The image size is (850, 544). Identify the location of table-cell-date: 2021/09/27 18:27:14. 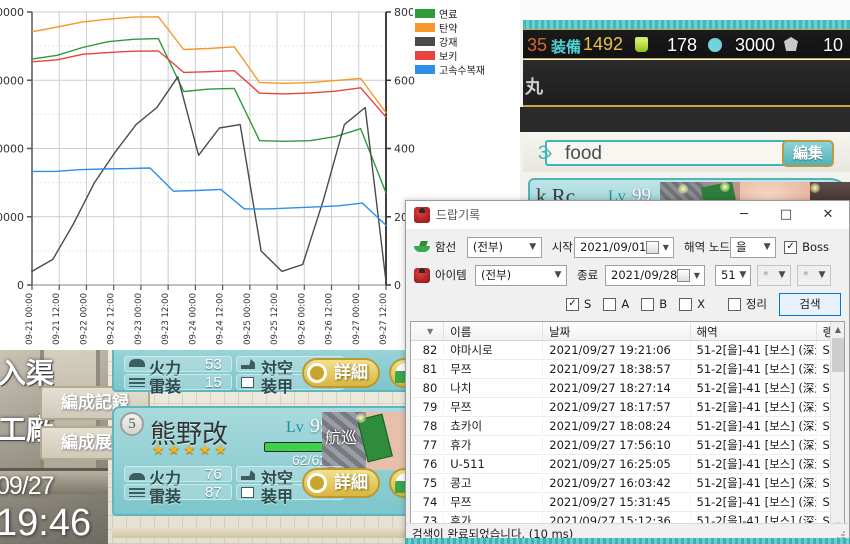
(617, 388).